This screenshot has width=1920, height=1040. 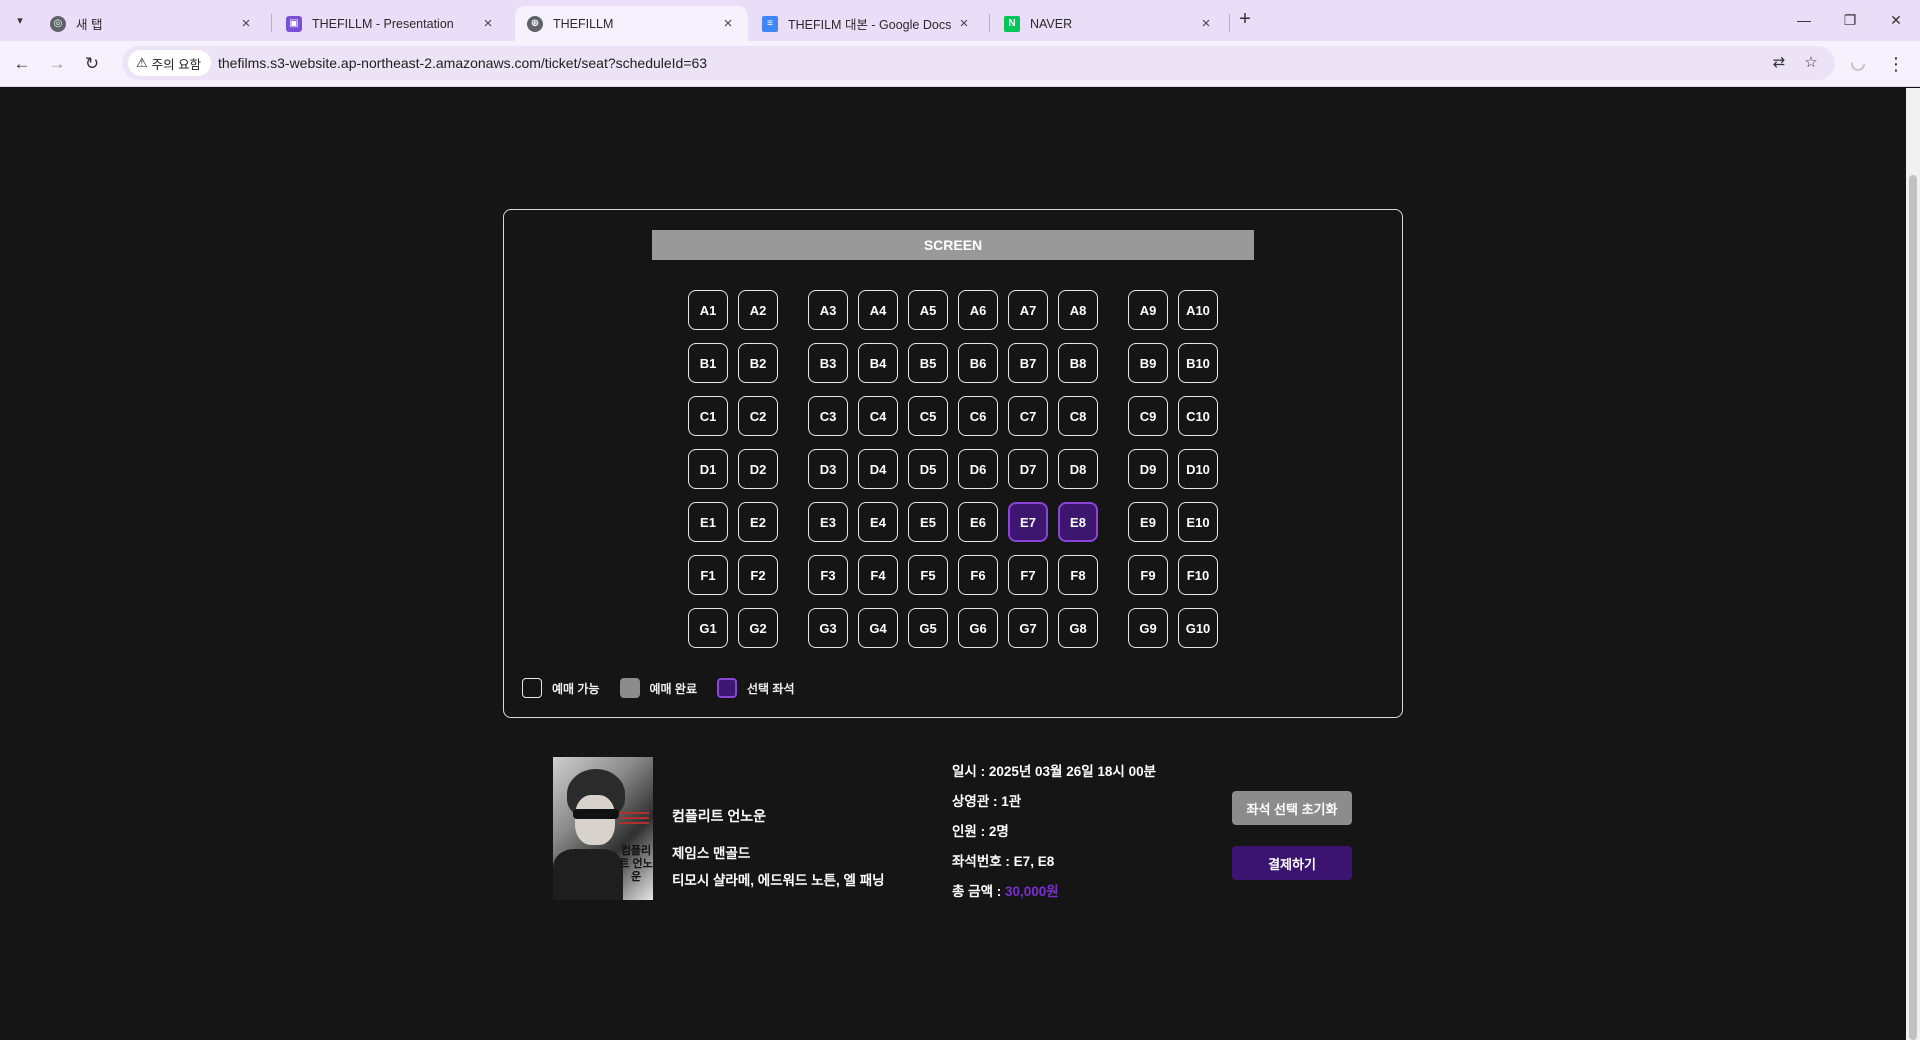 What do you see at coordinates (978, 469) in the screenshot?
I see `seat-d6: D6` at bounding box center [978, 469].